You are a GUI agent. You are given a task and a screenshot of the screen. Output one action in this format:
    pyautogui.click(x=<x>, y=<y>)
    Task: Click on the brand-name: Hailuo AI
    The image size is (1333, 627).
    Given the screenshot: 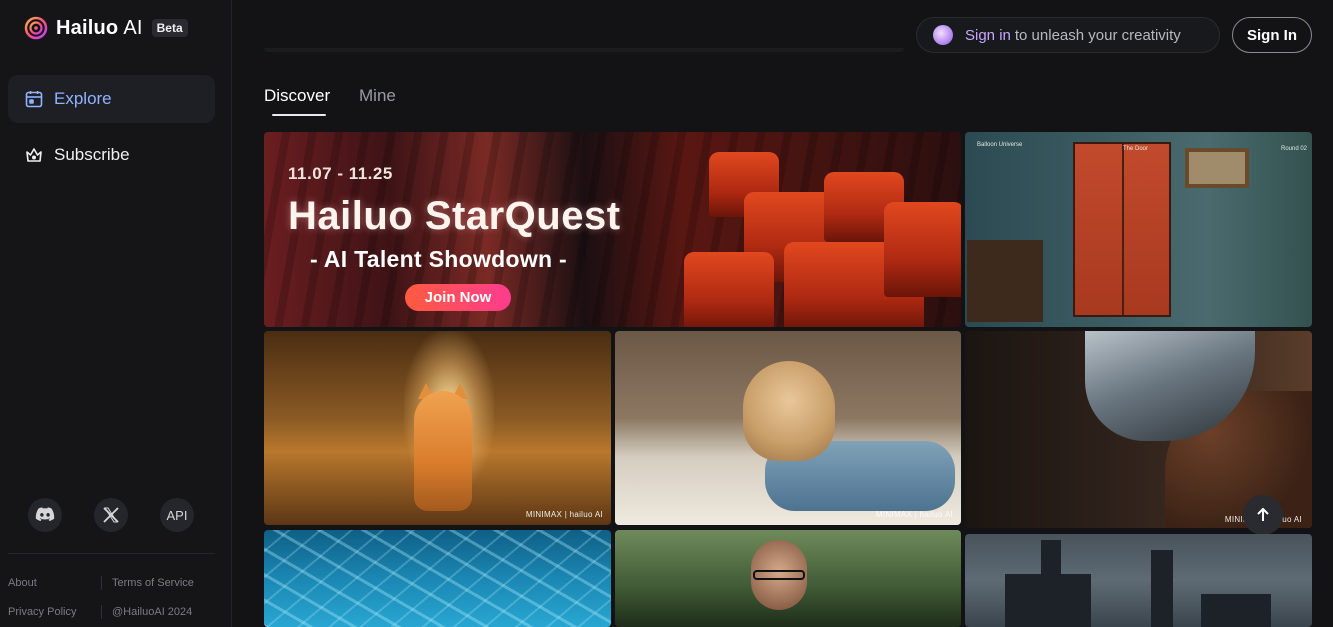 What is the action you would take?
    pyautogui.click(x=99, y=28)
    